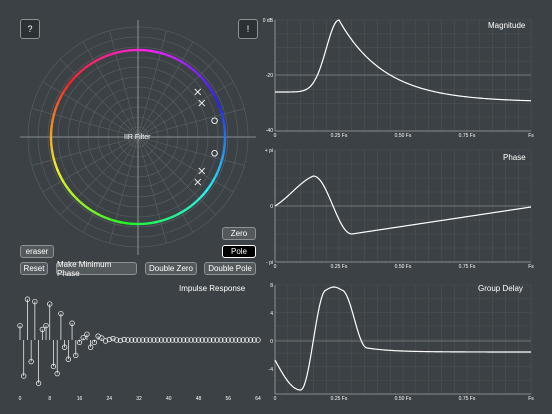 The width and height of the screenshot is (552, 414). I want to click on phase-y-tick: - pi, so click(269, 263).